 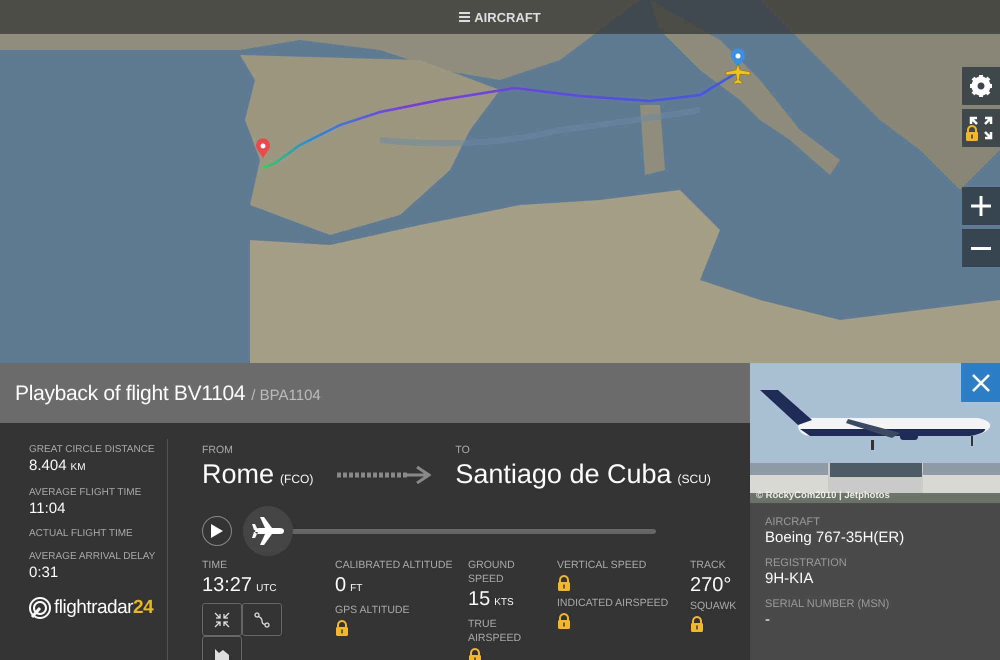 What do you see at coordinates (768, 620) in the screenshot?
I see `info-value: -` at bounding box center [768, 620].